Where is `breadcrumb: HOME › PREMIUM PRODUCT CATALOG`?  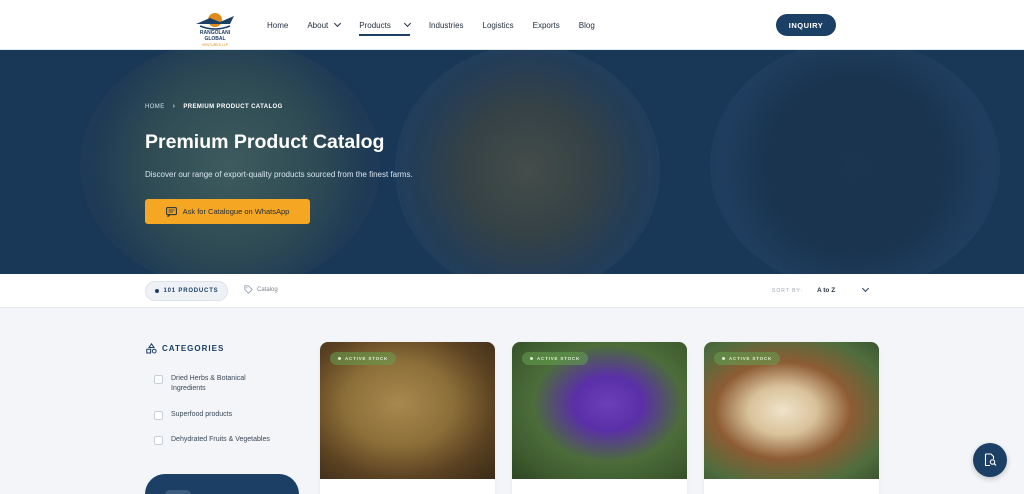
breadcrumb: HOME › PREMIUM PRODUCT CATALOG is located at coordinates (214, 106).